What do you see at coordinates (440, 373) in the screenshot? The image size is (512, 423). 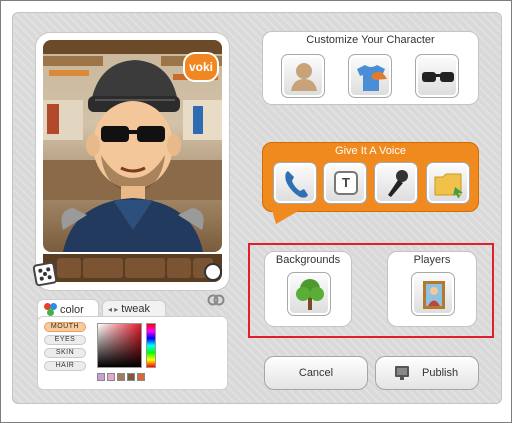 I see `publish-label: Publish` at bounding box center [440, 373].